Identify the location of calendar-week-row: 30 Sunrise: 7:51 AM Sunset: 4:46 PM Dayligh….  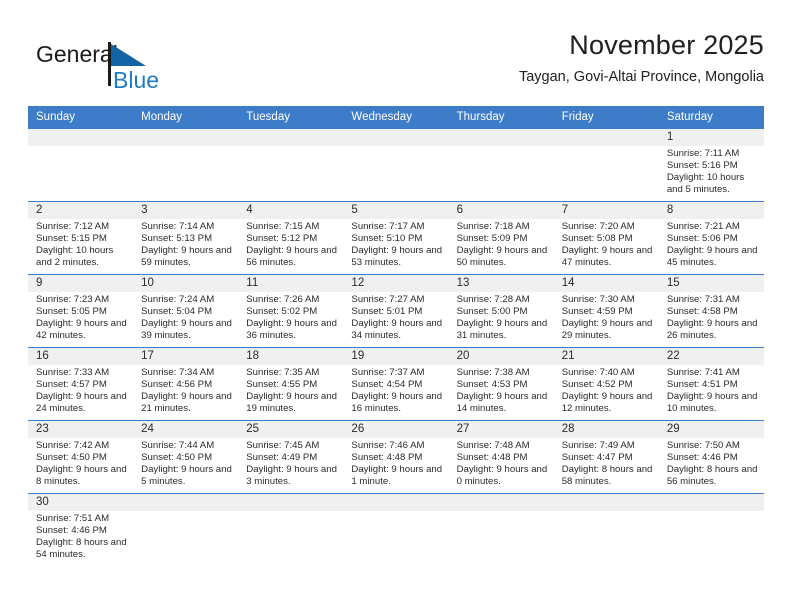
(396, 529).